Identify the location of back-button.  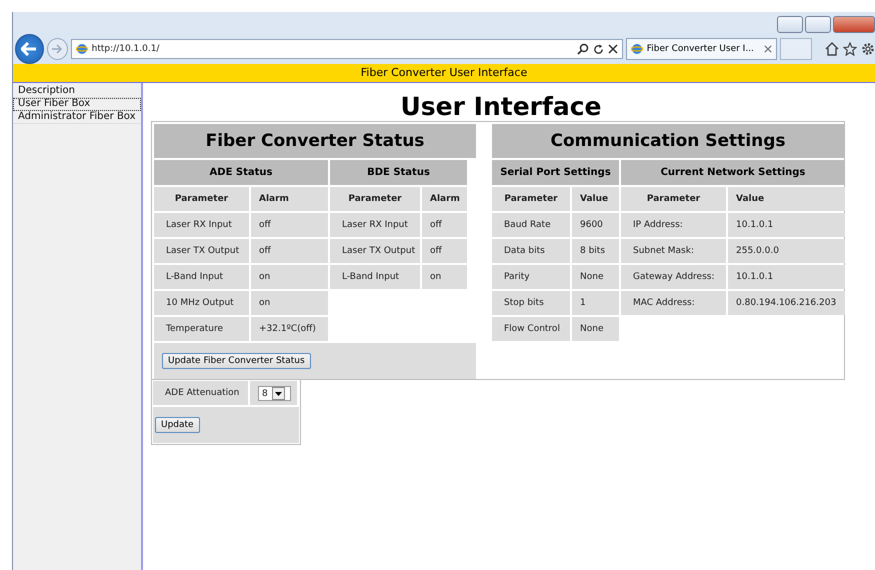
(29, 49).